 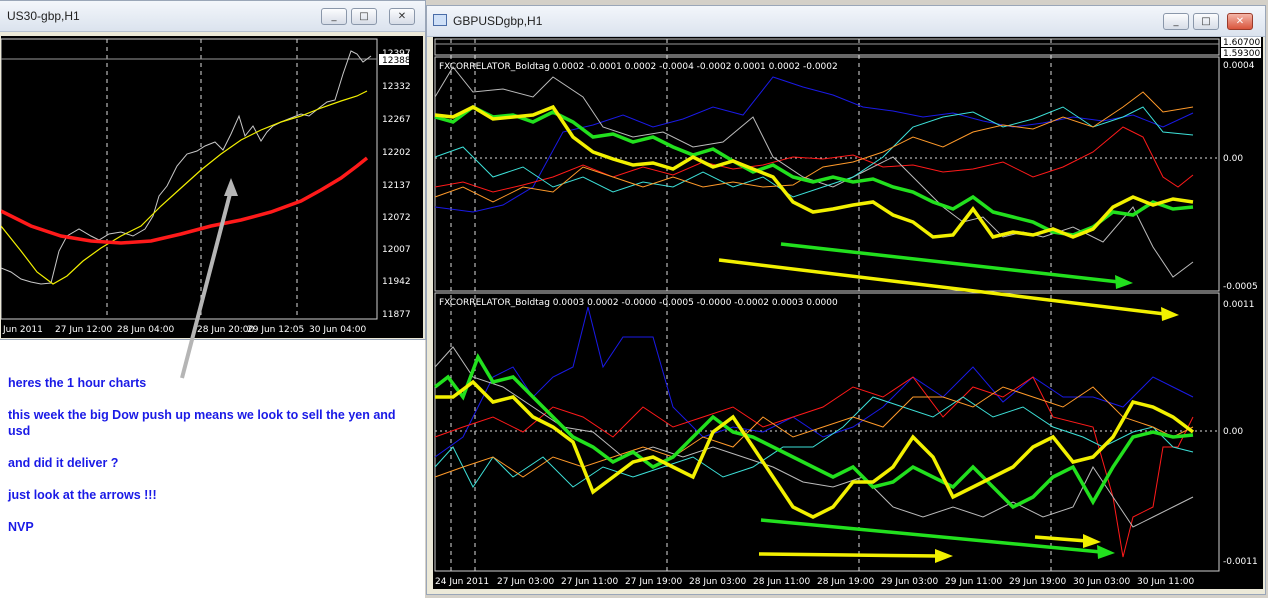 I want to click on maximize-button: □, so click(x=1206, y=21).